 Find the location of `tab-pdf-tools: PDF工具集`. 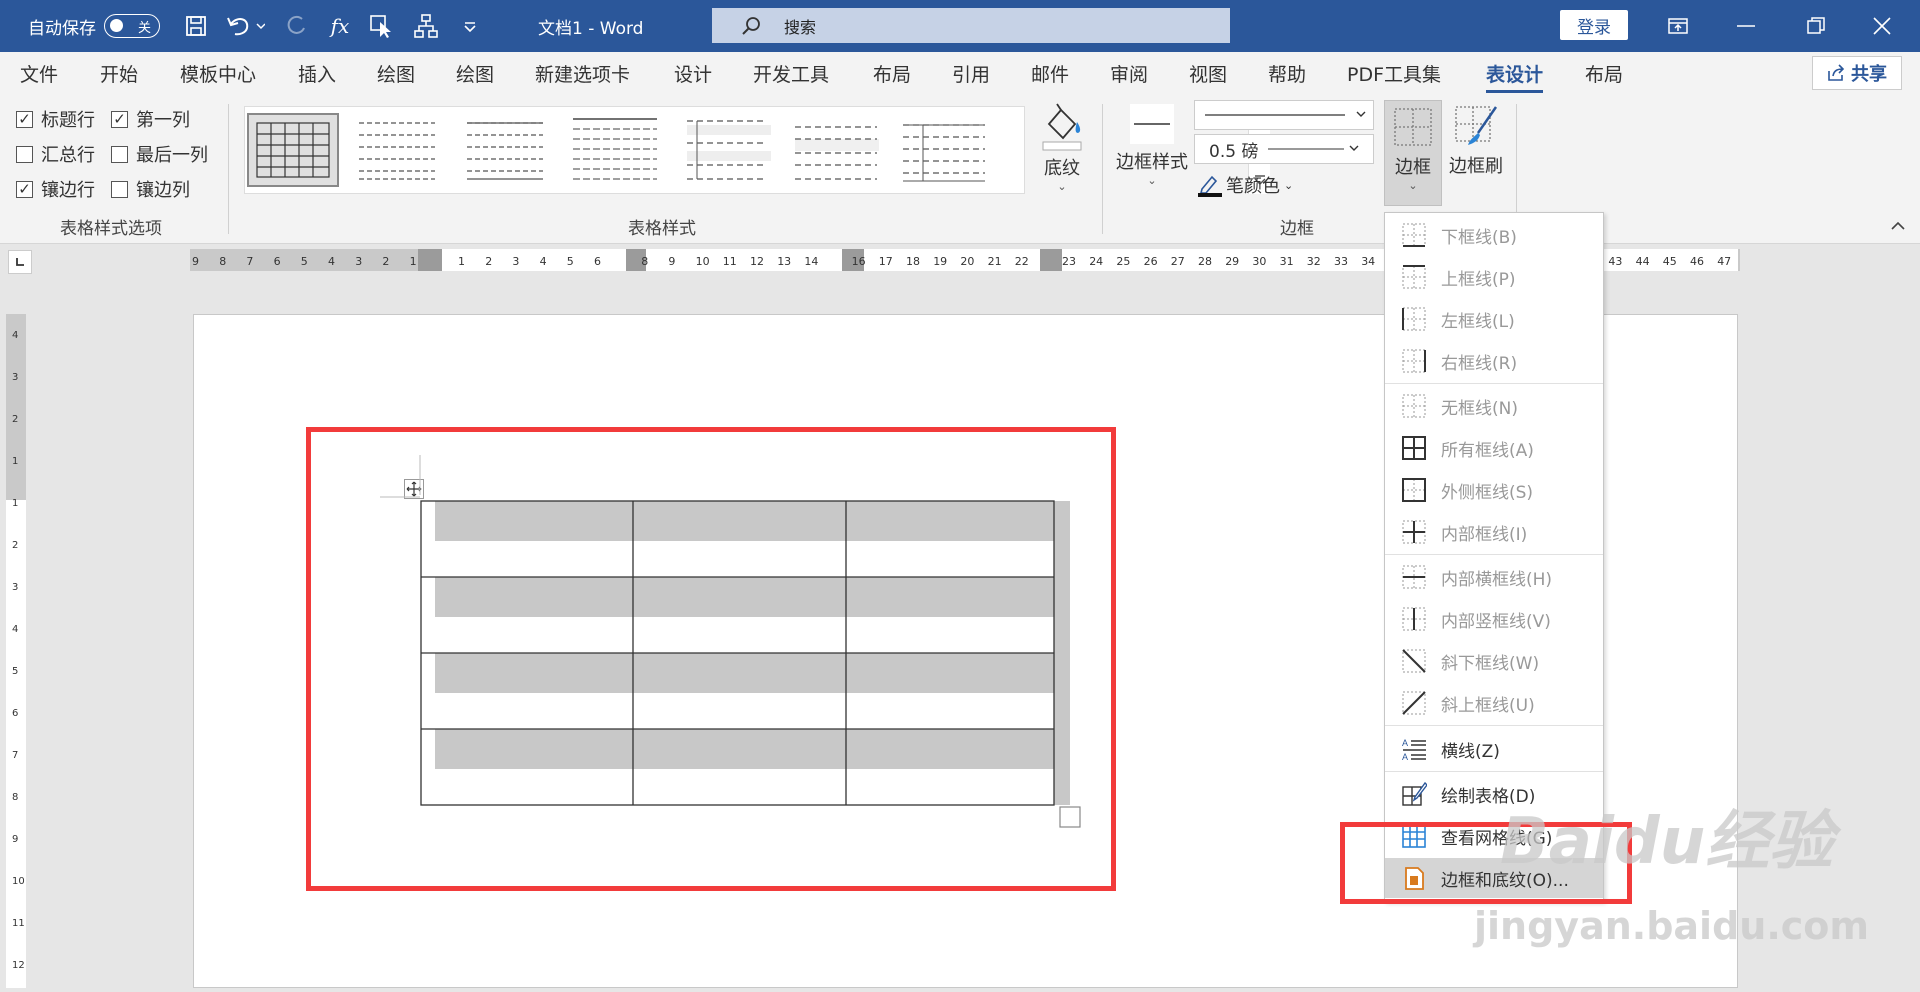

tab-pdf-tools: PDF工具集 is located at coordinates (1394, 73).